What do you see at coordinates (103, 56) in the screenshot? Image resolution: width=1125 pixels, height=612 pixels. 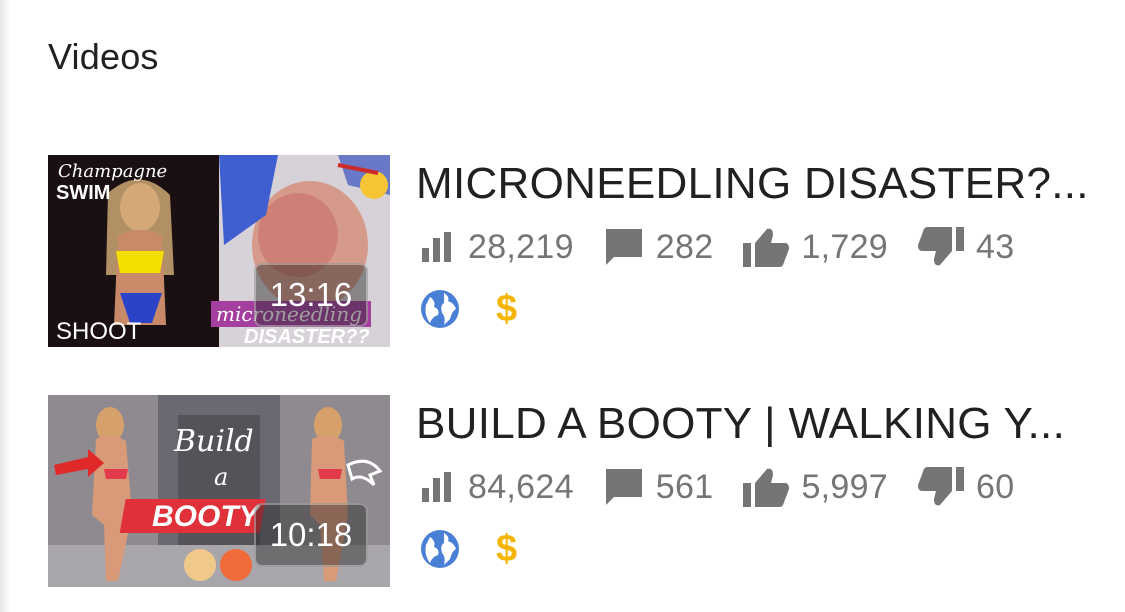 I see `section-title: Videos` at bounding box center [103, 56].